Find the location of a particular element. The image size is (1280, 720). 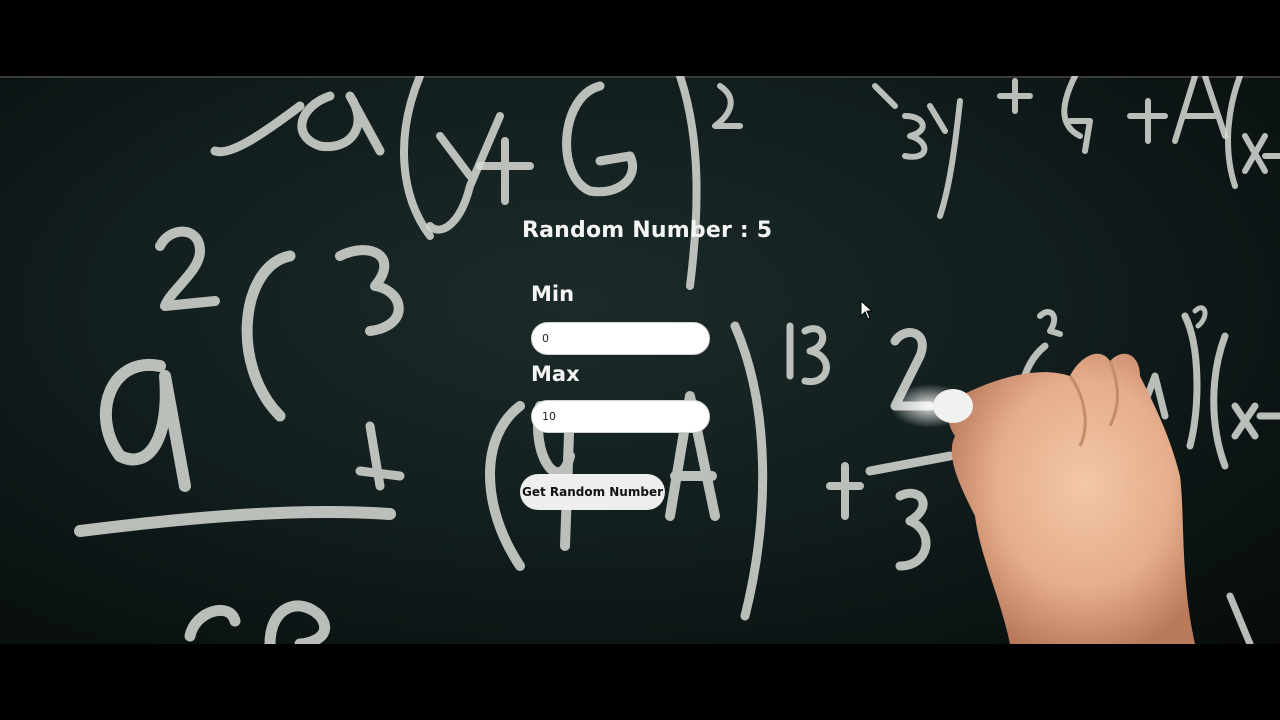

writing-hand is located at coordinates (1042, 498).